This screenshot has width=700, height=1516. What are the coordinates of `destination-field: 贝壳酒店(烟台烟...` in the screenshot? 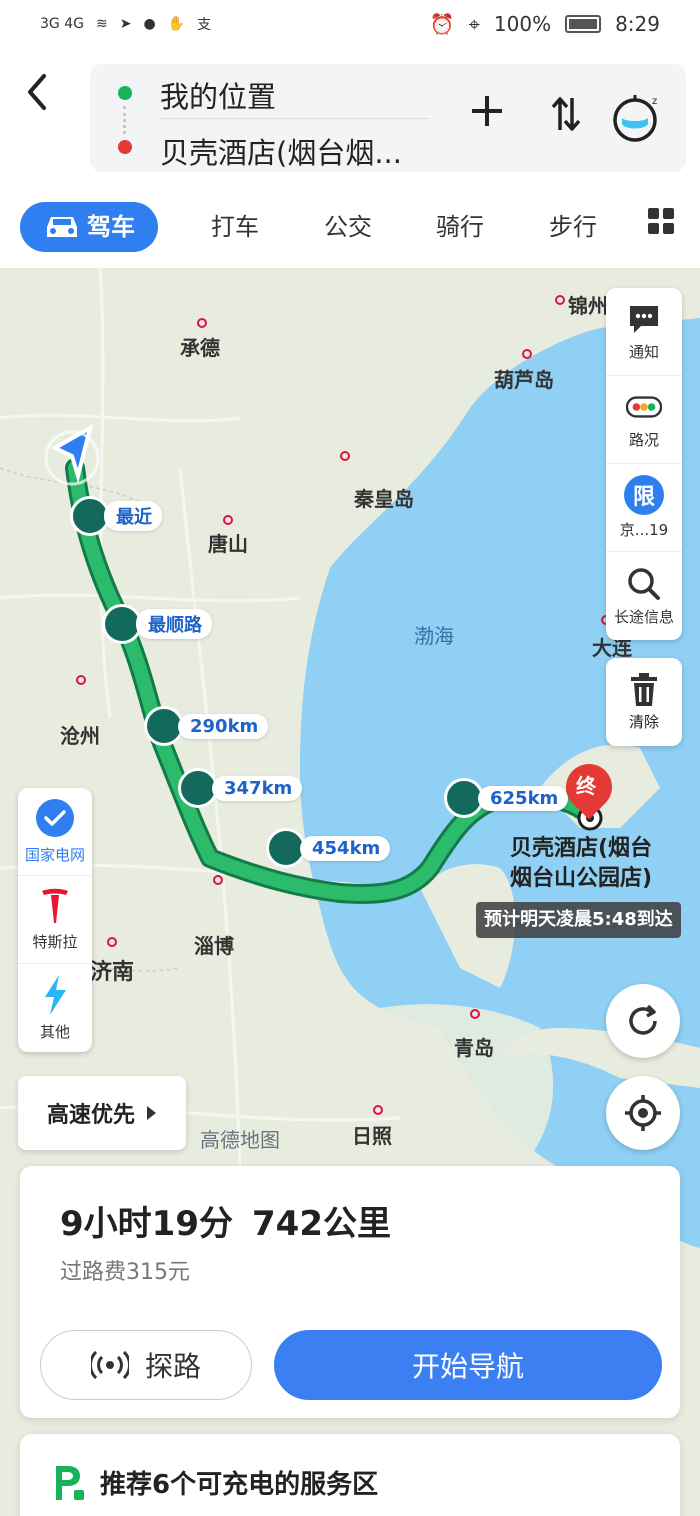 It's located at (281, 151).